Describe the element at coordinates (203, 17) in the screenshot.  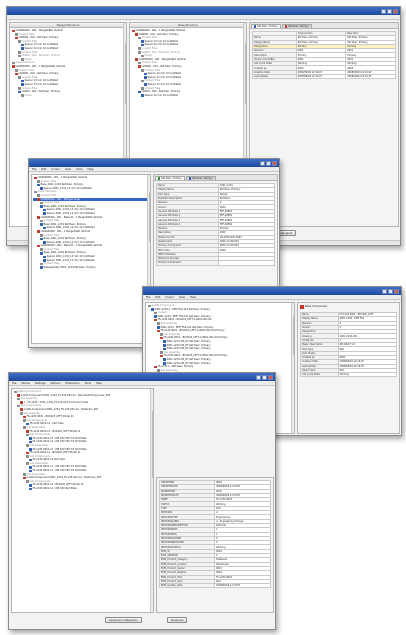
I see `menubar` at that location.